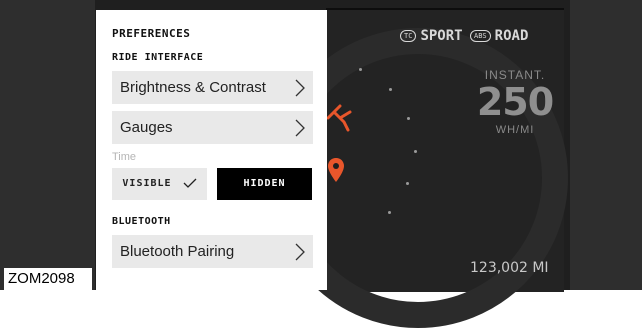 Image resolution: width=642 pixels, height=328 pixels. I want to click on brightness-contrast-button: Brightness & Contrast, so click(212, 87).